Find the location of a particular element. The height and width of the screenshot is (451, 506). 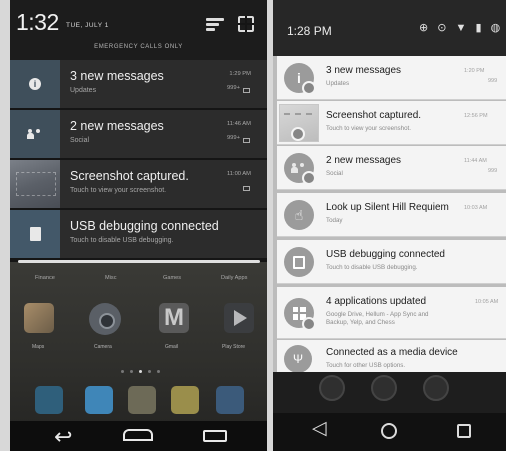

back-button: ↩ is located at coordinates (63, 437).